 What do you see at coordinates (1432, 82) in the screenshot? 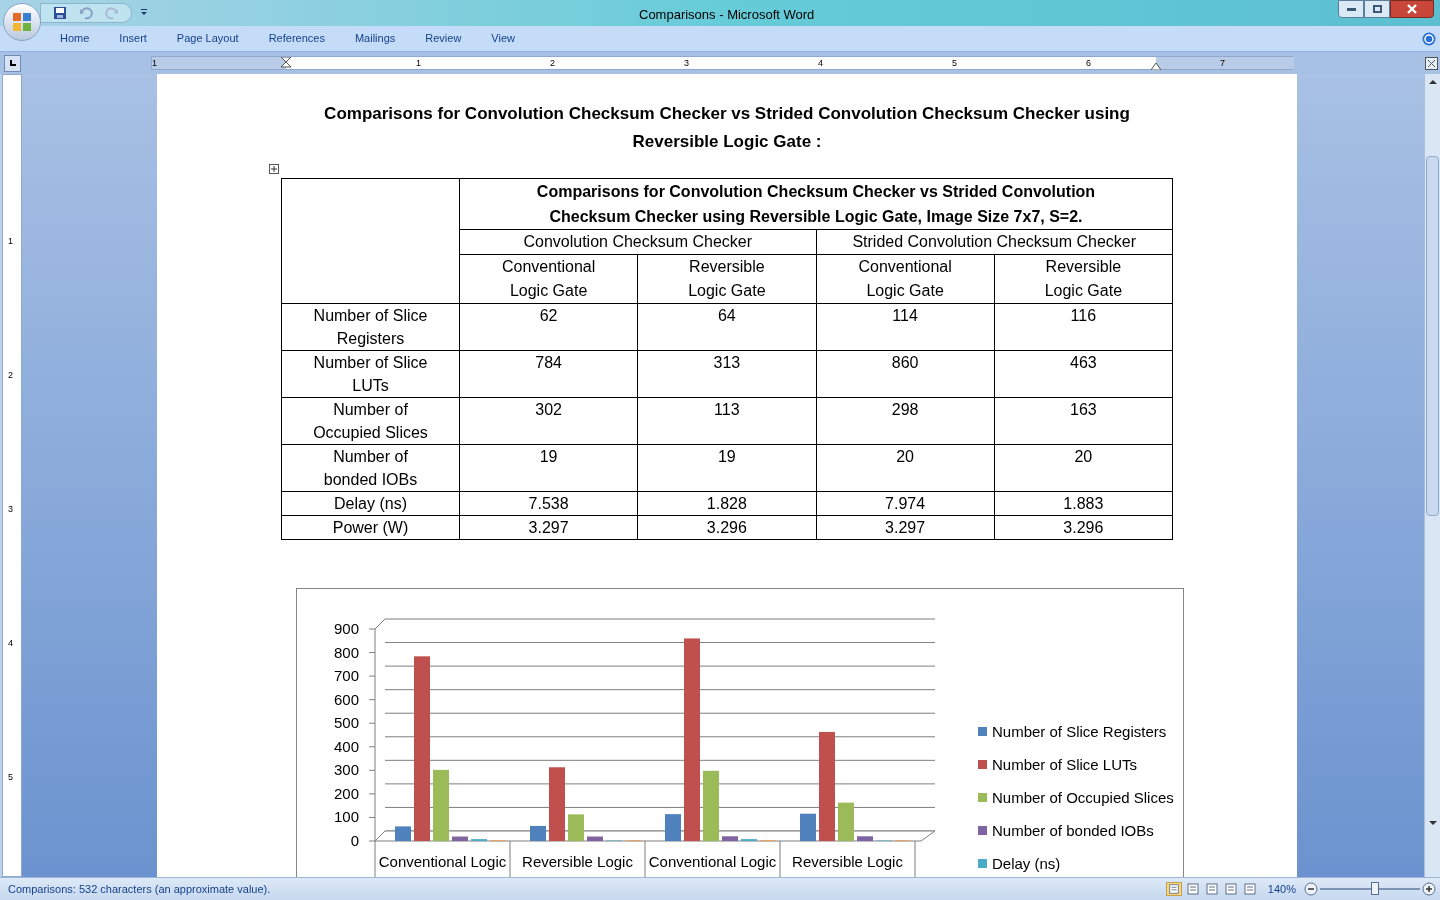
I see `scroll-up-icon` at bounding box center [1432, 82].